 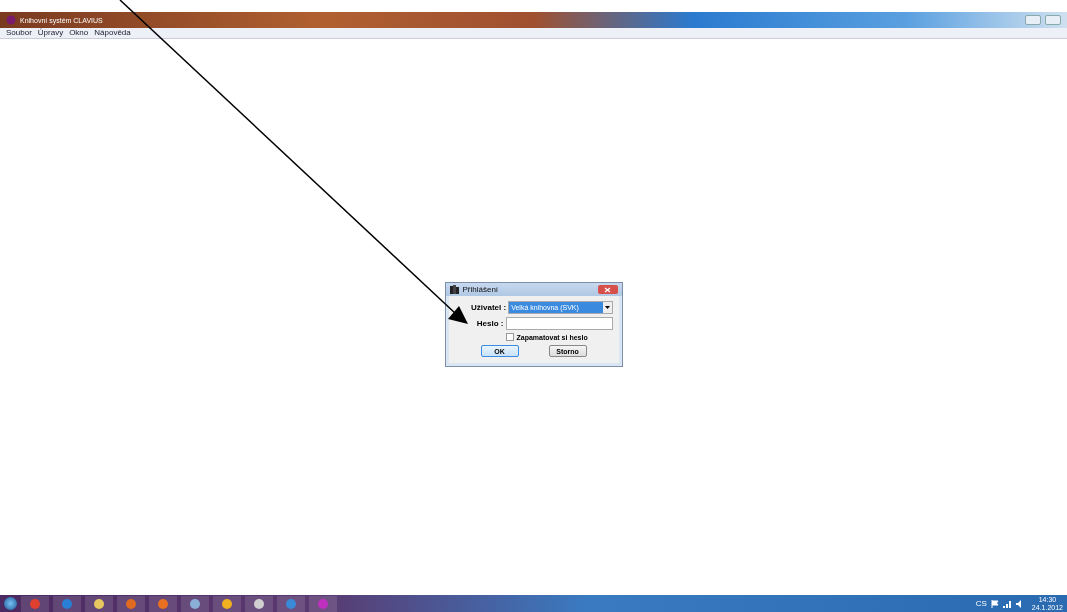 I want to click on menu-item: Úpravy, so click(x=50, y=33).